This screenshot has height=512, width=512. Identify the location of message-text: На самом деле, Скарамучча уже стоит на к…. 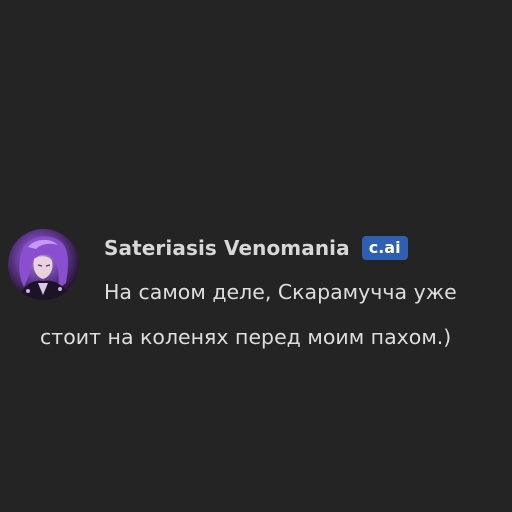
(248, 314).